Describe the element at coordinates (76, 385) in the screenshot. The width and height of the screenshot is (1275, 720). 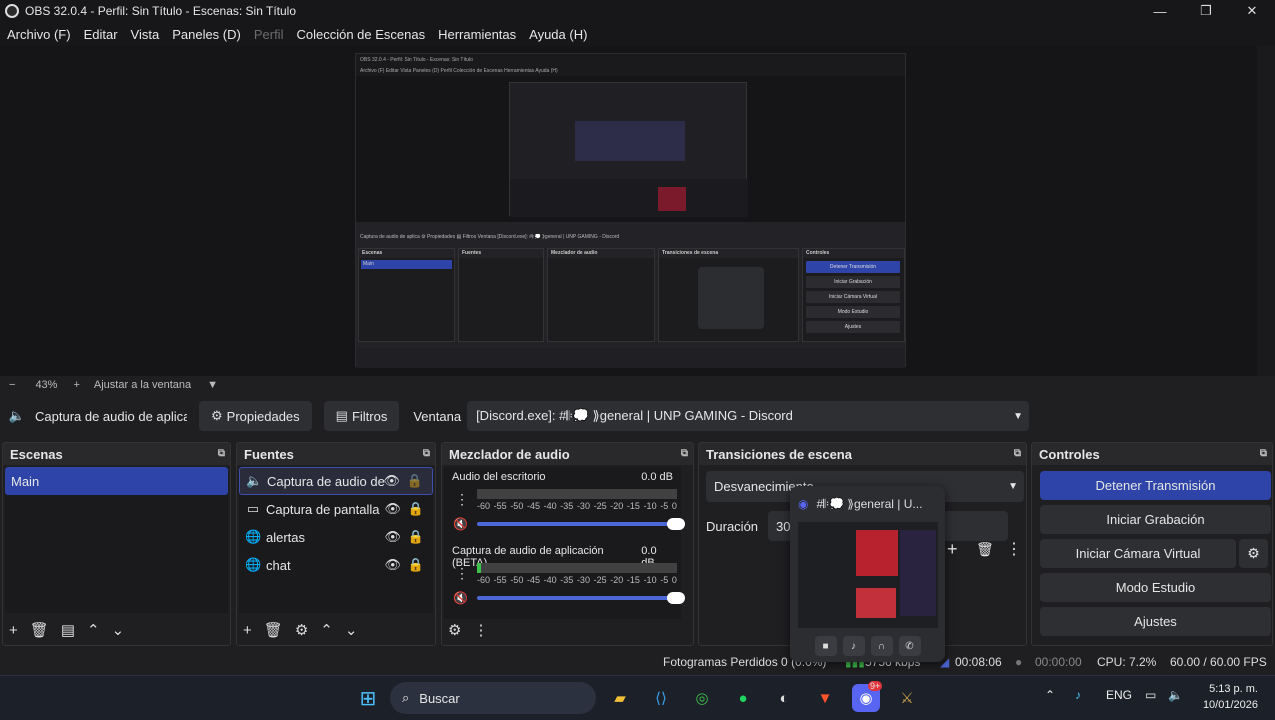
I see `zoom-in-button: +` at that location.